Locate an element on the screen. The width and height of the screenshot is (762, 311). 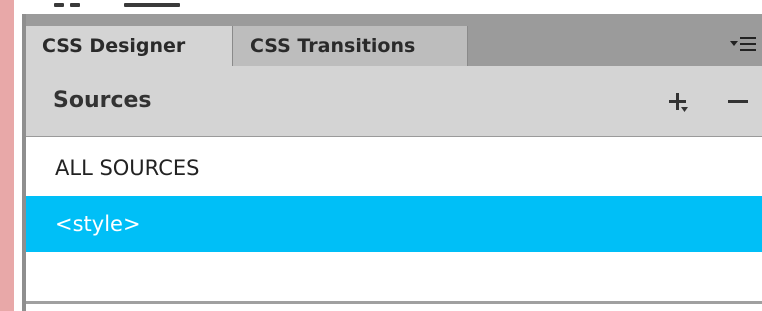
plus-icon is located at coordinates (678, 102).